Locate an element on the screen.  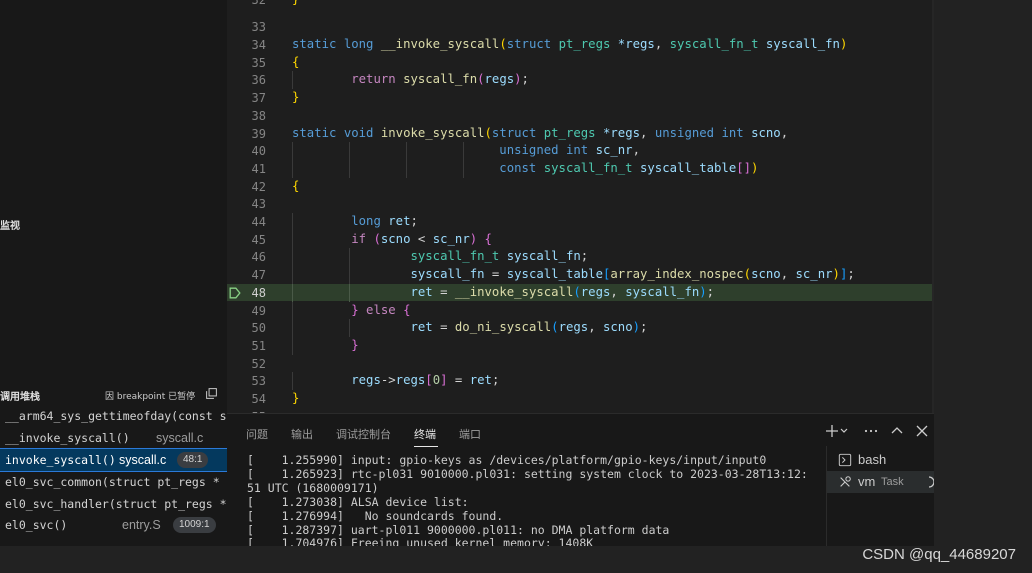
code-line: 51 } is located at coordinates (580, 345).